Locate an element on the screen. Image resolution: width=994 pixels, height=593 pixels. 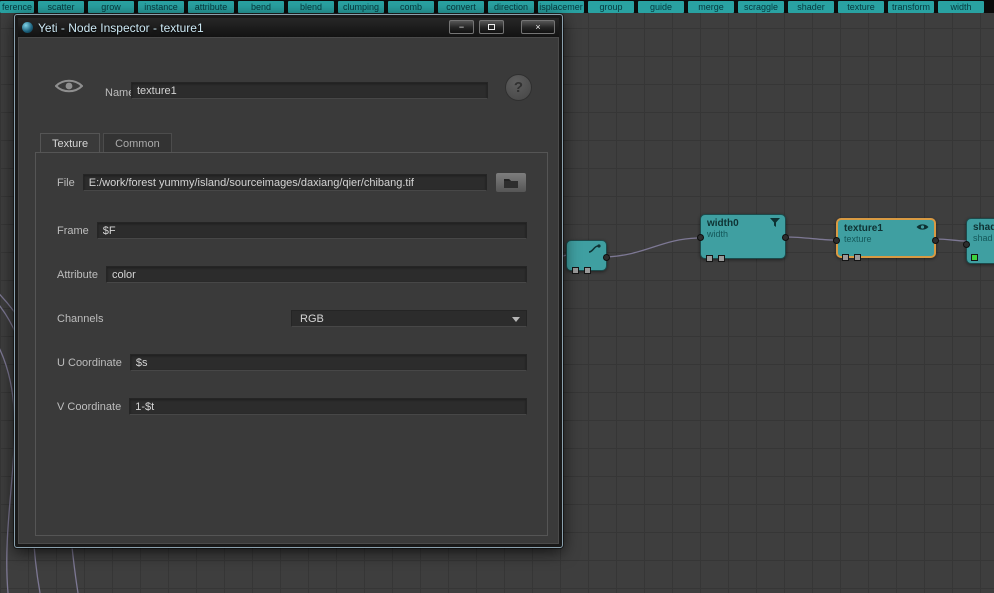
toolbar-button-grow: grow is located at coordinates (111, 6).